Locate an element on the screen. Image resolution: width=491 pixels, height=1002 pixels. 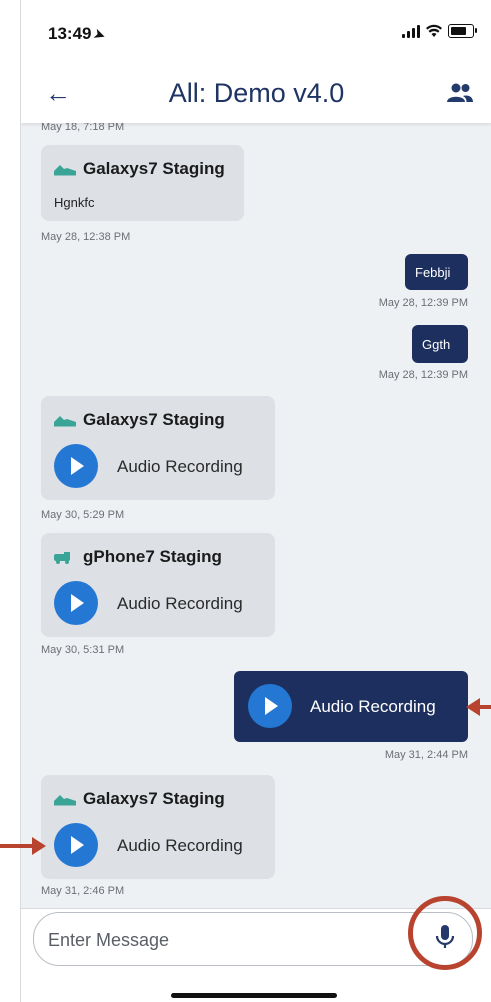
app-bar: ← All: Demo v4.0 is located at coordinates (256, 94).